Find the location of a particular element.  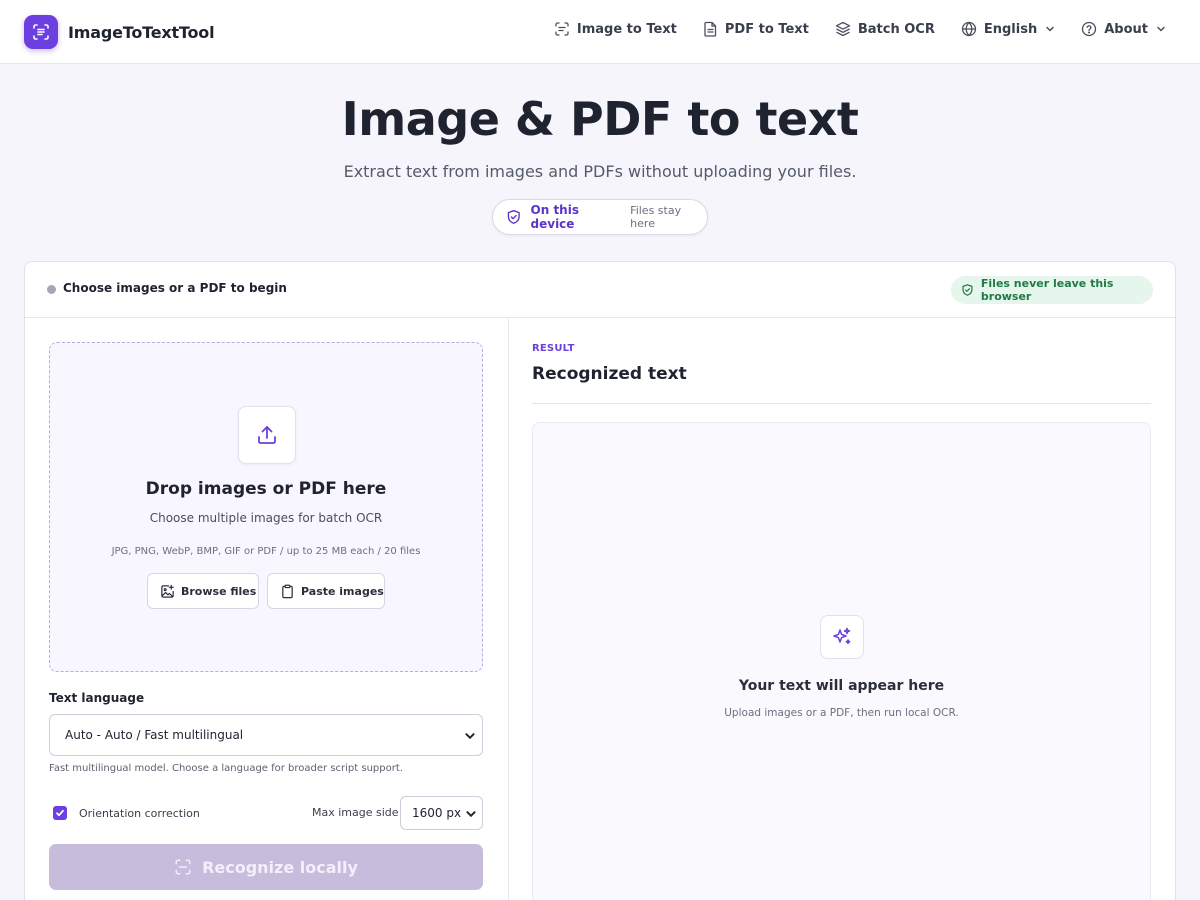

orientation-checkbox is located at coordinates (60, 813).